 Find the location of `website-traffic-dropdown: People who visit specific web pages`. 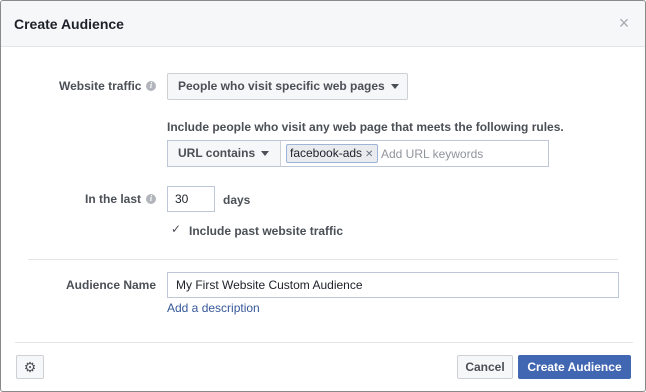

website-traffic-dropdown: People who visit specific web pages is located at coordinates (287, 86).